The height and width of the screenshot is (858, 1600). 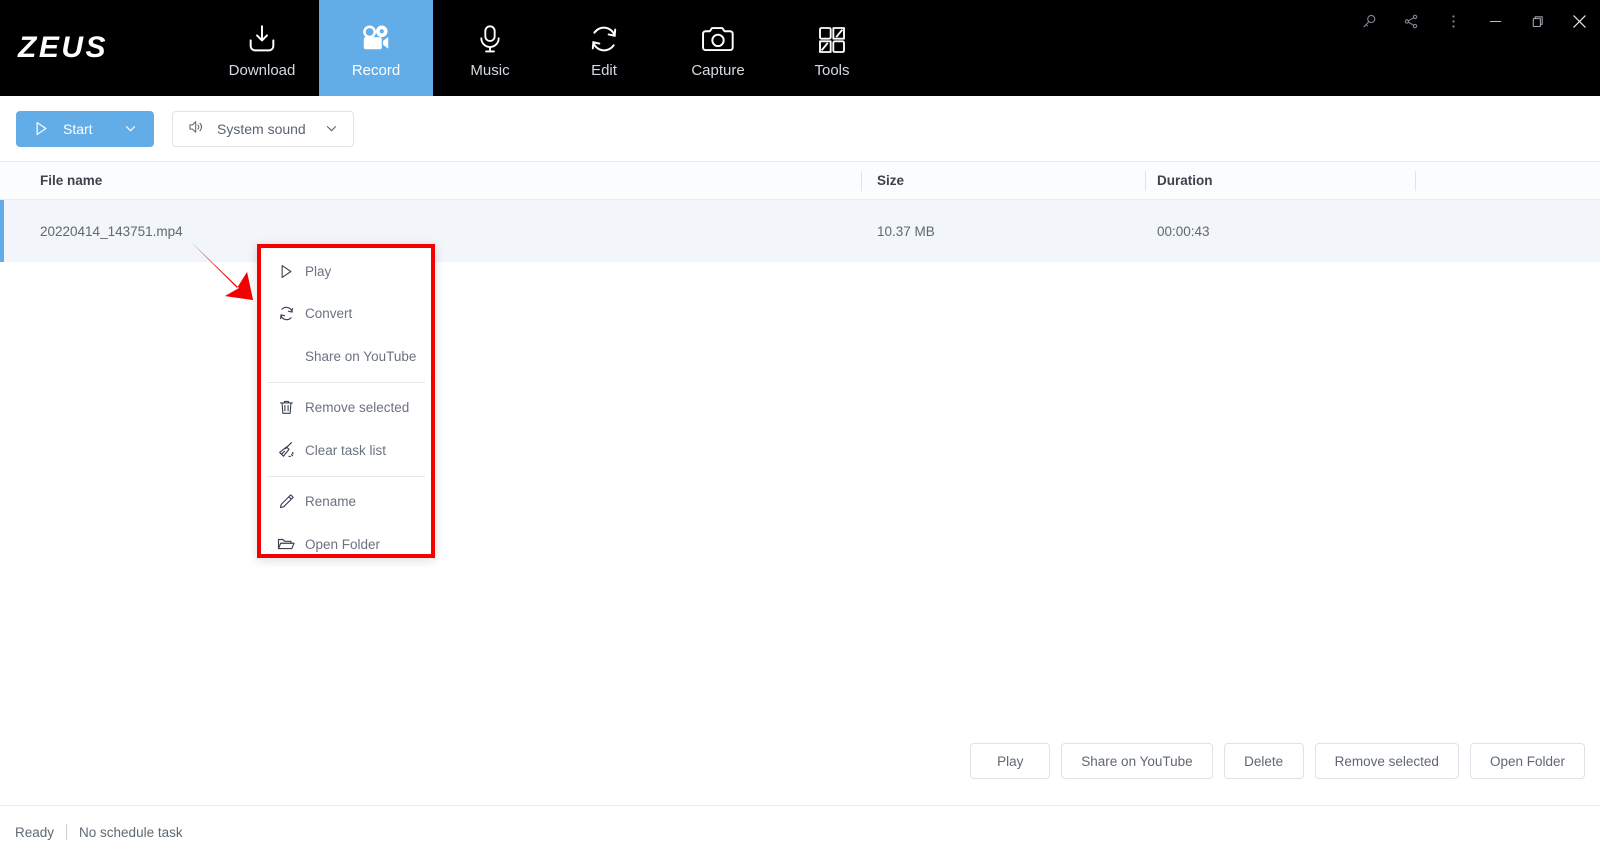 What do you see at coordinates (906, 231) in the screenshot?
I see `cell-size: 10.37 MB` at bounding box center [906, 231].